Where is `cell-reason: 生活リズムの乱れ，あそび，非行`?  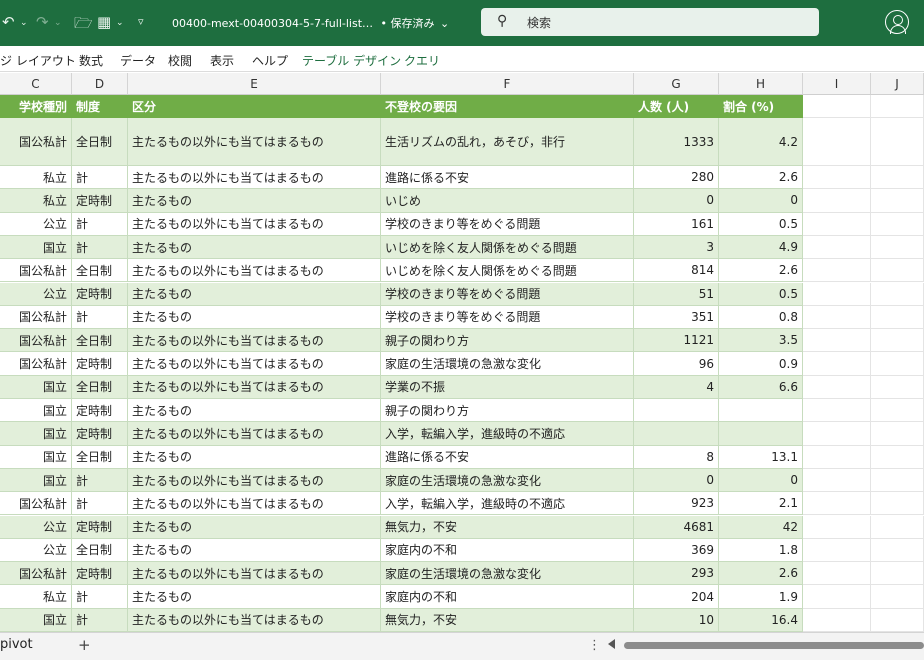
cell-reason: 生活リズムの乱れ，あそび，非行 is located at coordinates (507, 142).